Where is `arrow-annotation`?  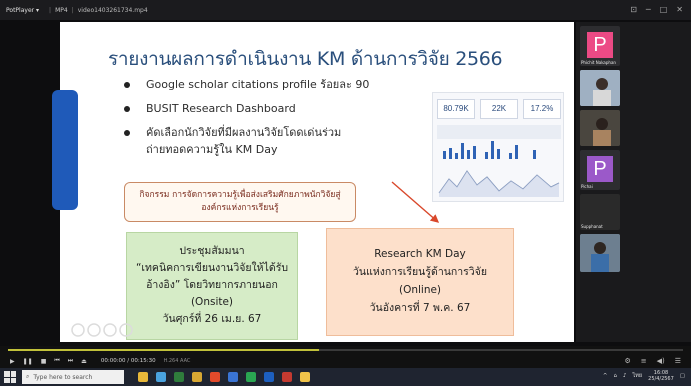
arrow-annotation is located at coordinates (415, 202).